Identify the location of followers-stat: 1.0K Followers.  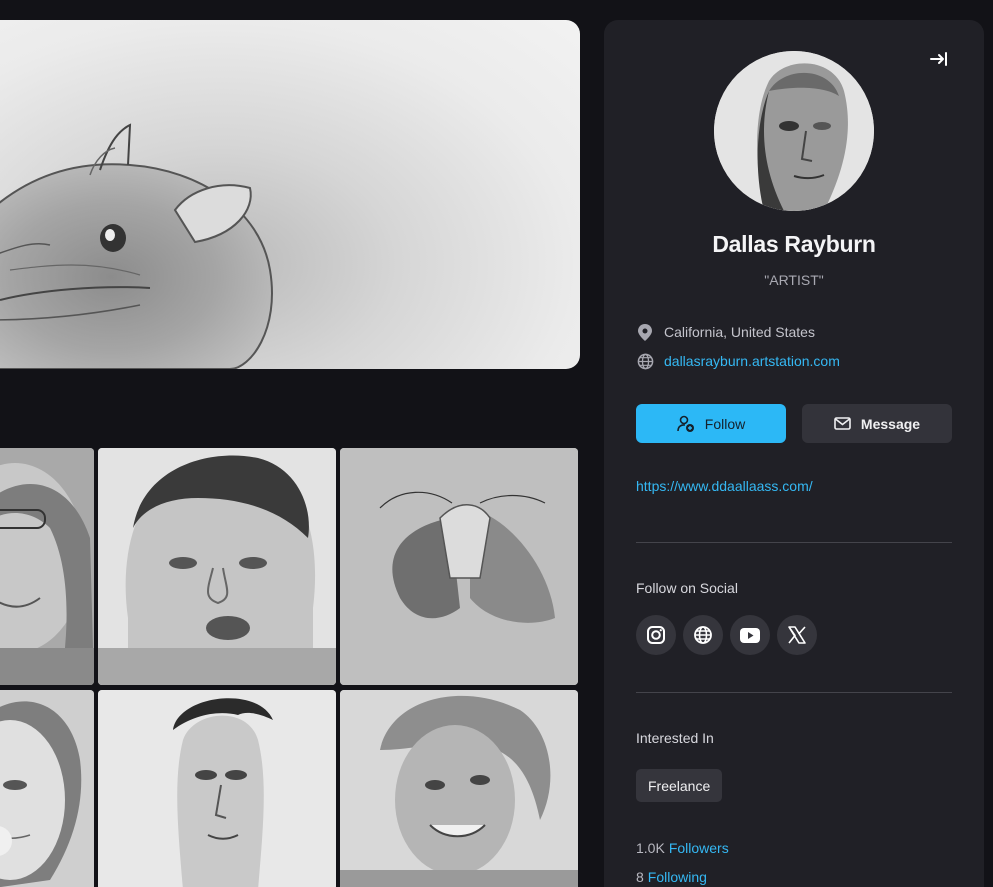
(682, 848).